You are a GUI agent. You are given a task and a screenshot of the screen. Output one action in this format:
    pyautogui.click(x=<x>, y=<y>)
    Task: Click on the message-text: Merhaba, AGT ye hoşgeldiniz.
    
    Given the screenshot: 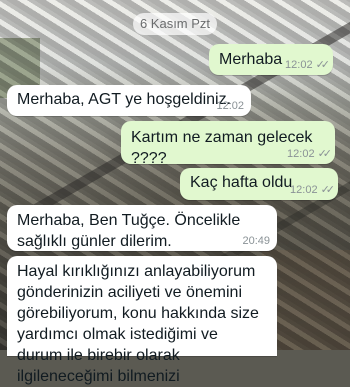 What is the action you would take?
    pyautogui.click(x=124, y=99)
    